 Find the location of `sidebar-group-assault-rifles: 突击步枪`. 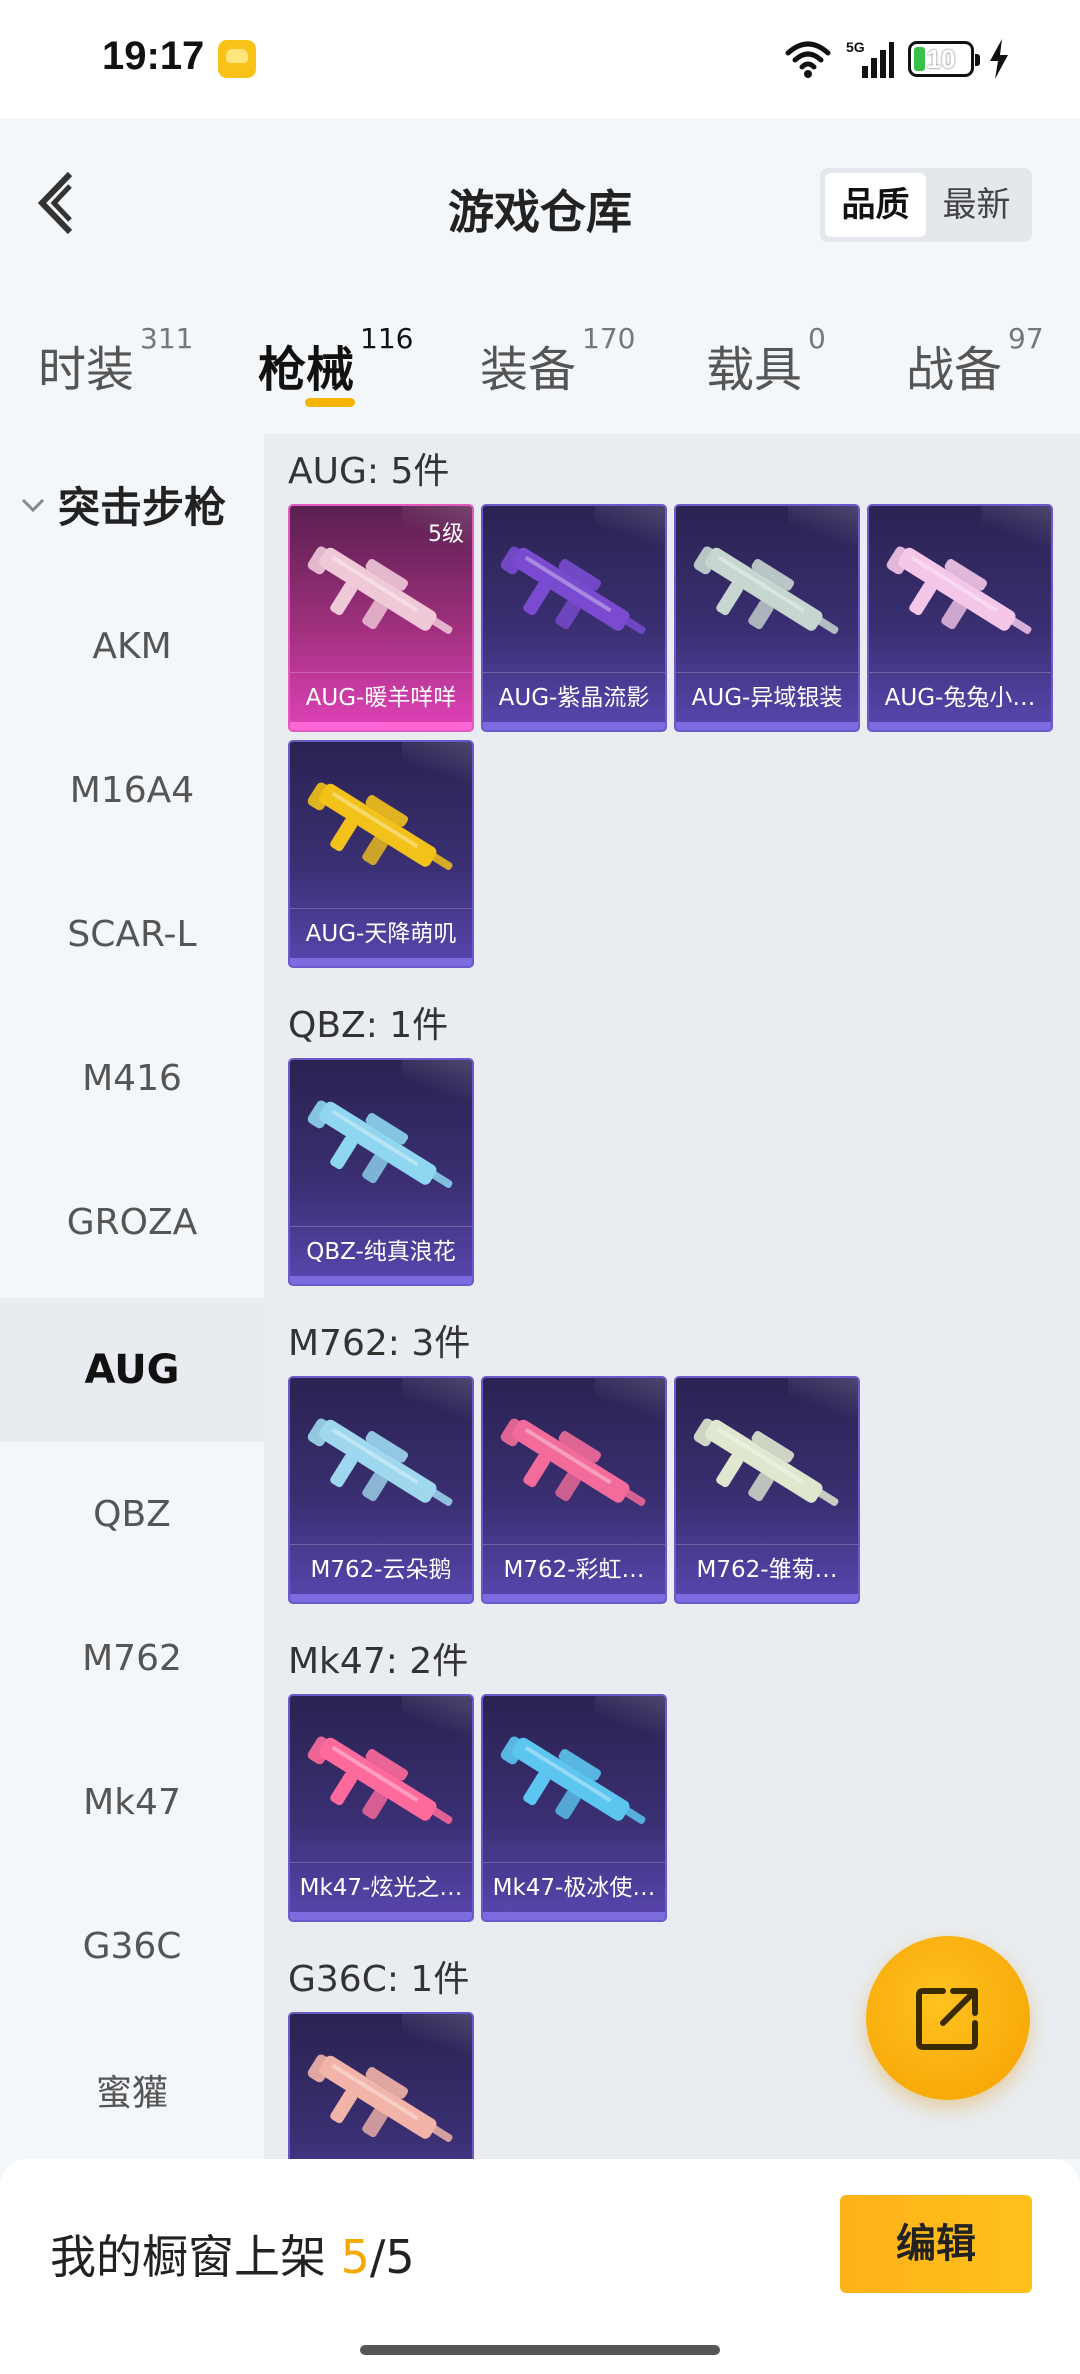

sidebar-group-assault-rifles: 突击步枪 is located at coordinates (122, 504).